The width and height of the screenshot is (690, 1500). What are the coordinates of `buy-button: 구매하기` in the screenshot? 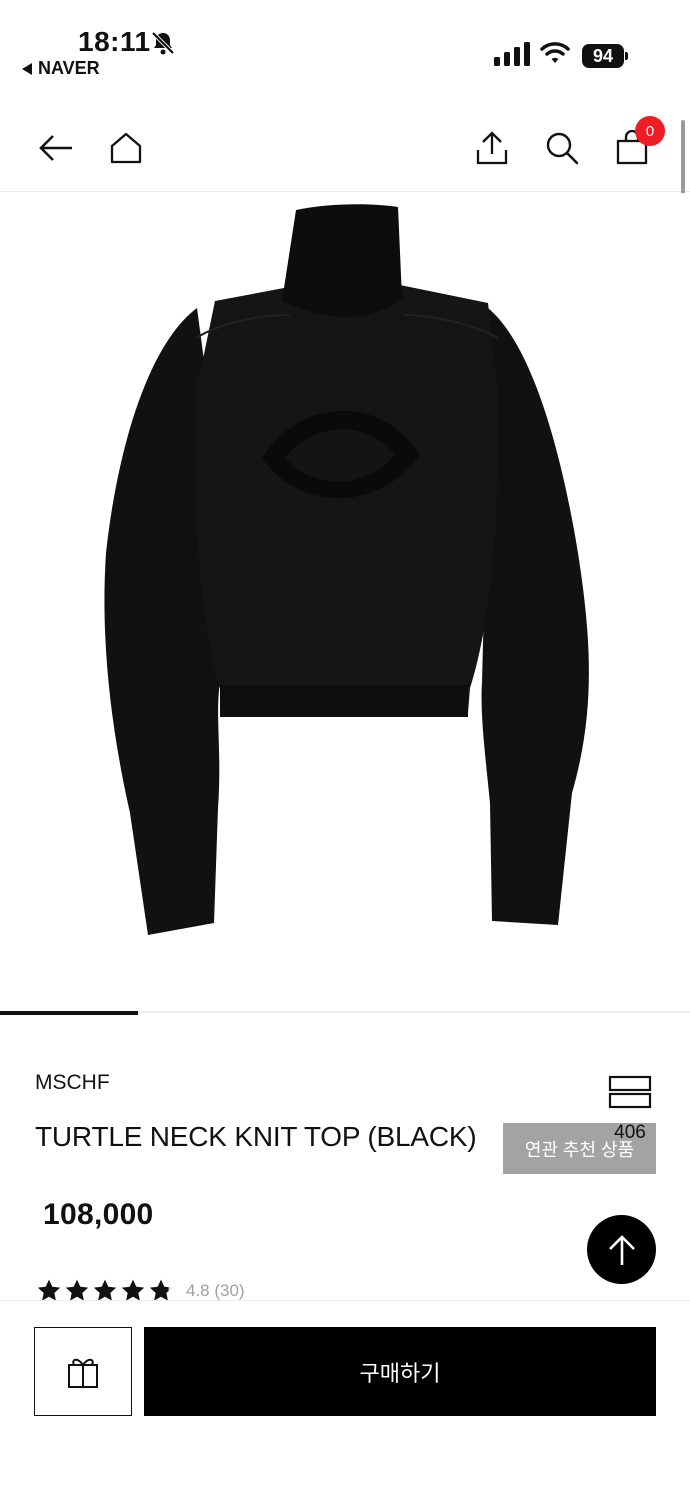 It's located at (400, 1371).